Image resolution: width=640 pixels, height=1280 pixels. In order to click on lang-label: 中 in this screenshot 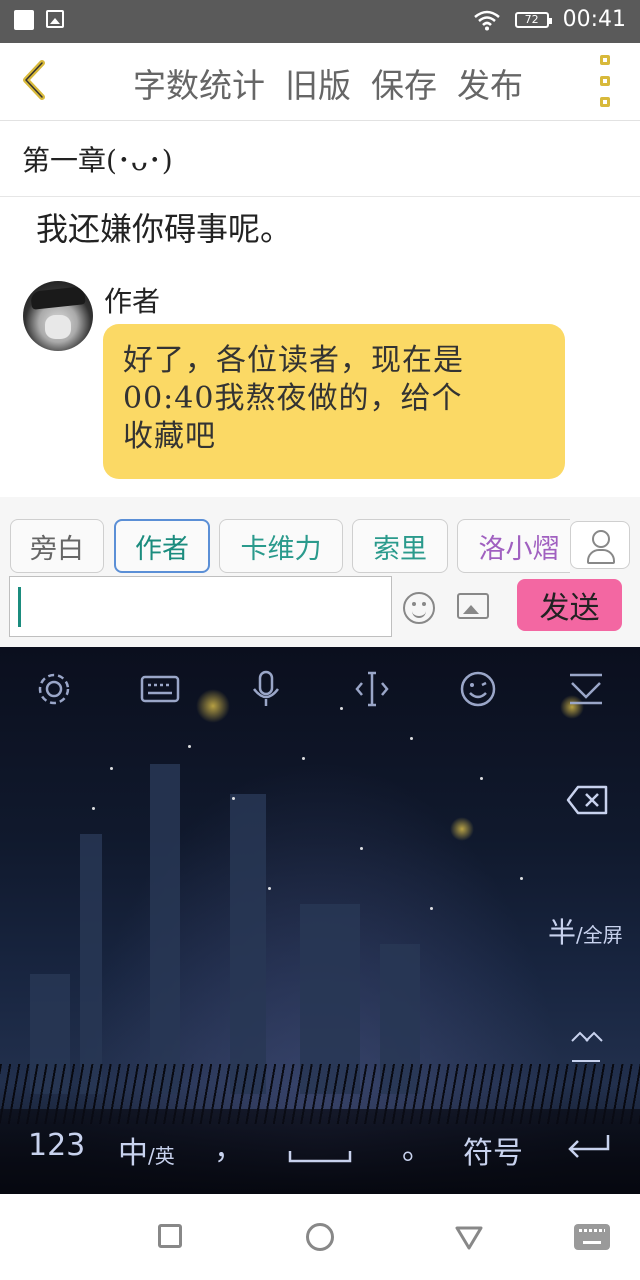, I will do `click(133, 1153)`.